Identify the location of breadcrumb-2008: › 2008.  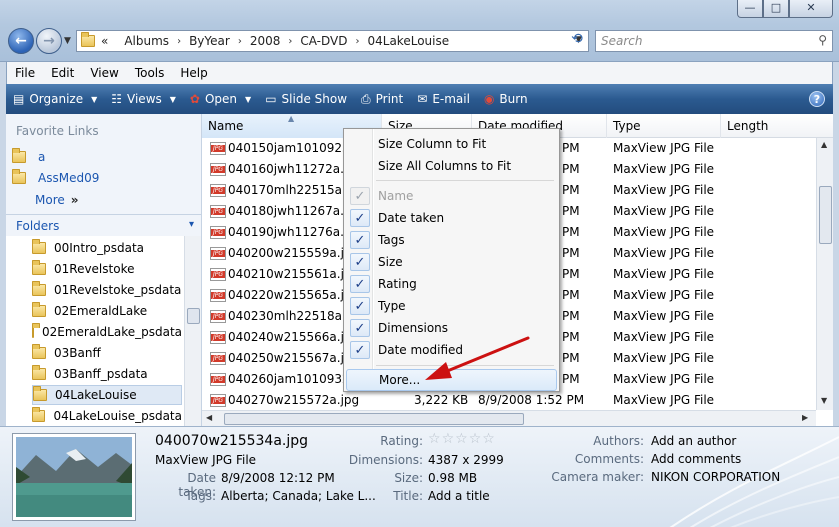
(255, 41).